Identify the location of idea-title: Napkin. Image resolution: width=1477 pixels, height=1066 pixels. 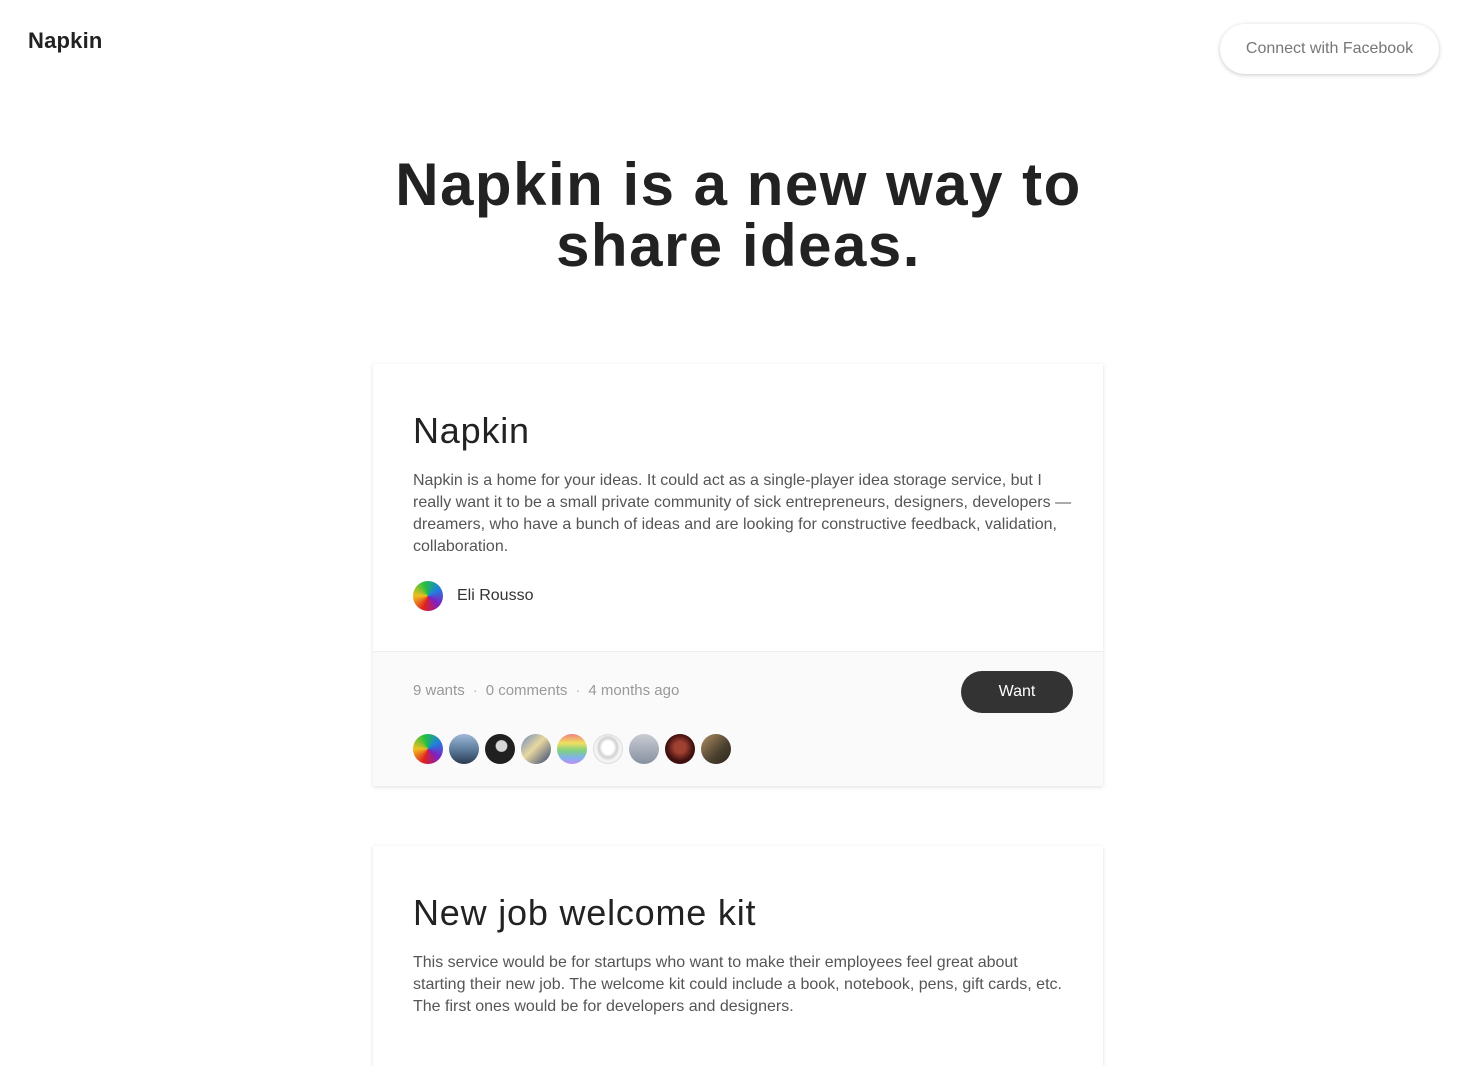
(471, 431).